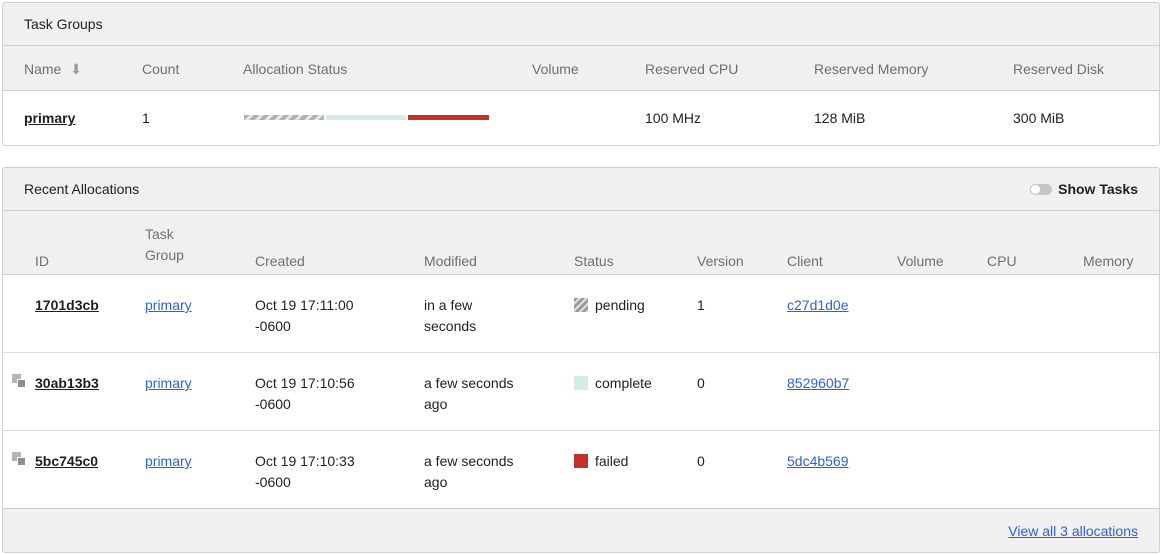 The image size is (1162, 554). What do you see at coordinates (295, 69) in the screenshot?
I see `column-allocation-status-header: Allocation Status` at bounding box center [295, 69].